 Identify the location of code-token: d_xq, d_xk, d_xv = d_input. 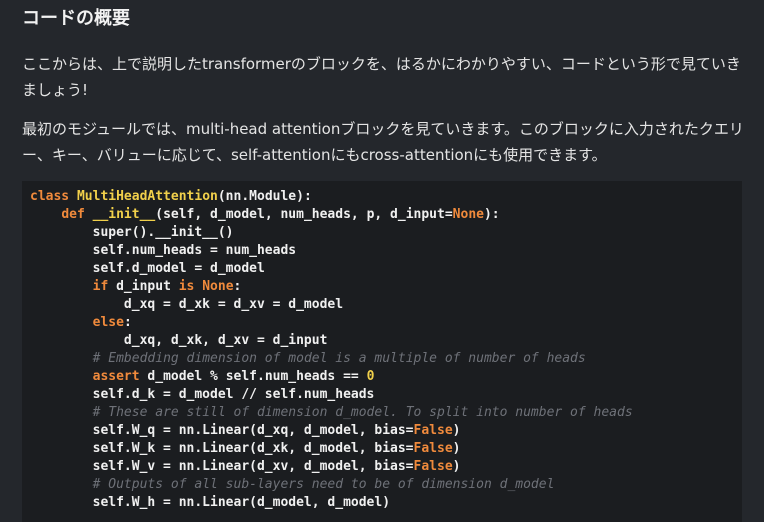
(179, 340).